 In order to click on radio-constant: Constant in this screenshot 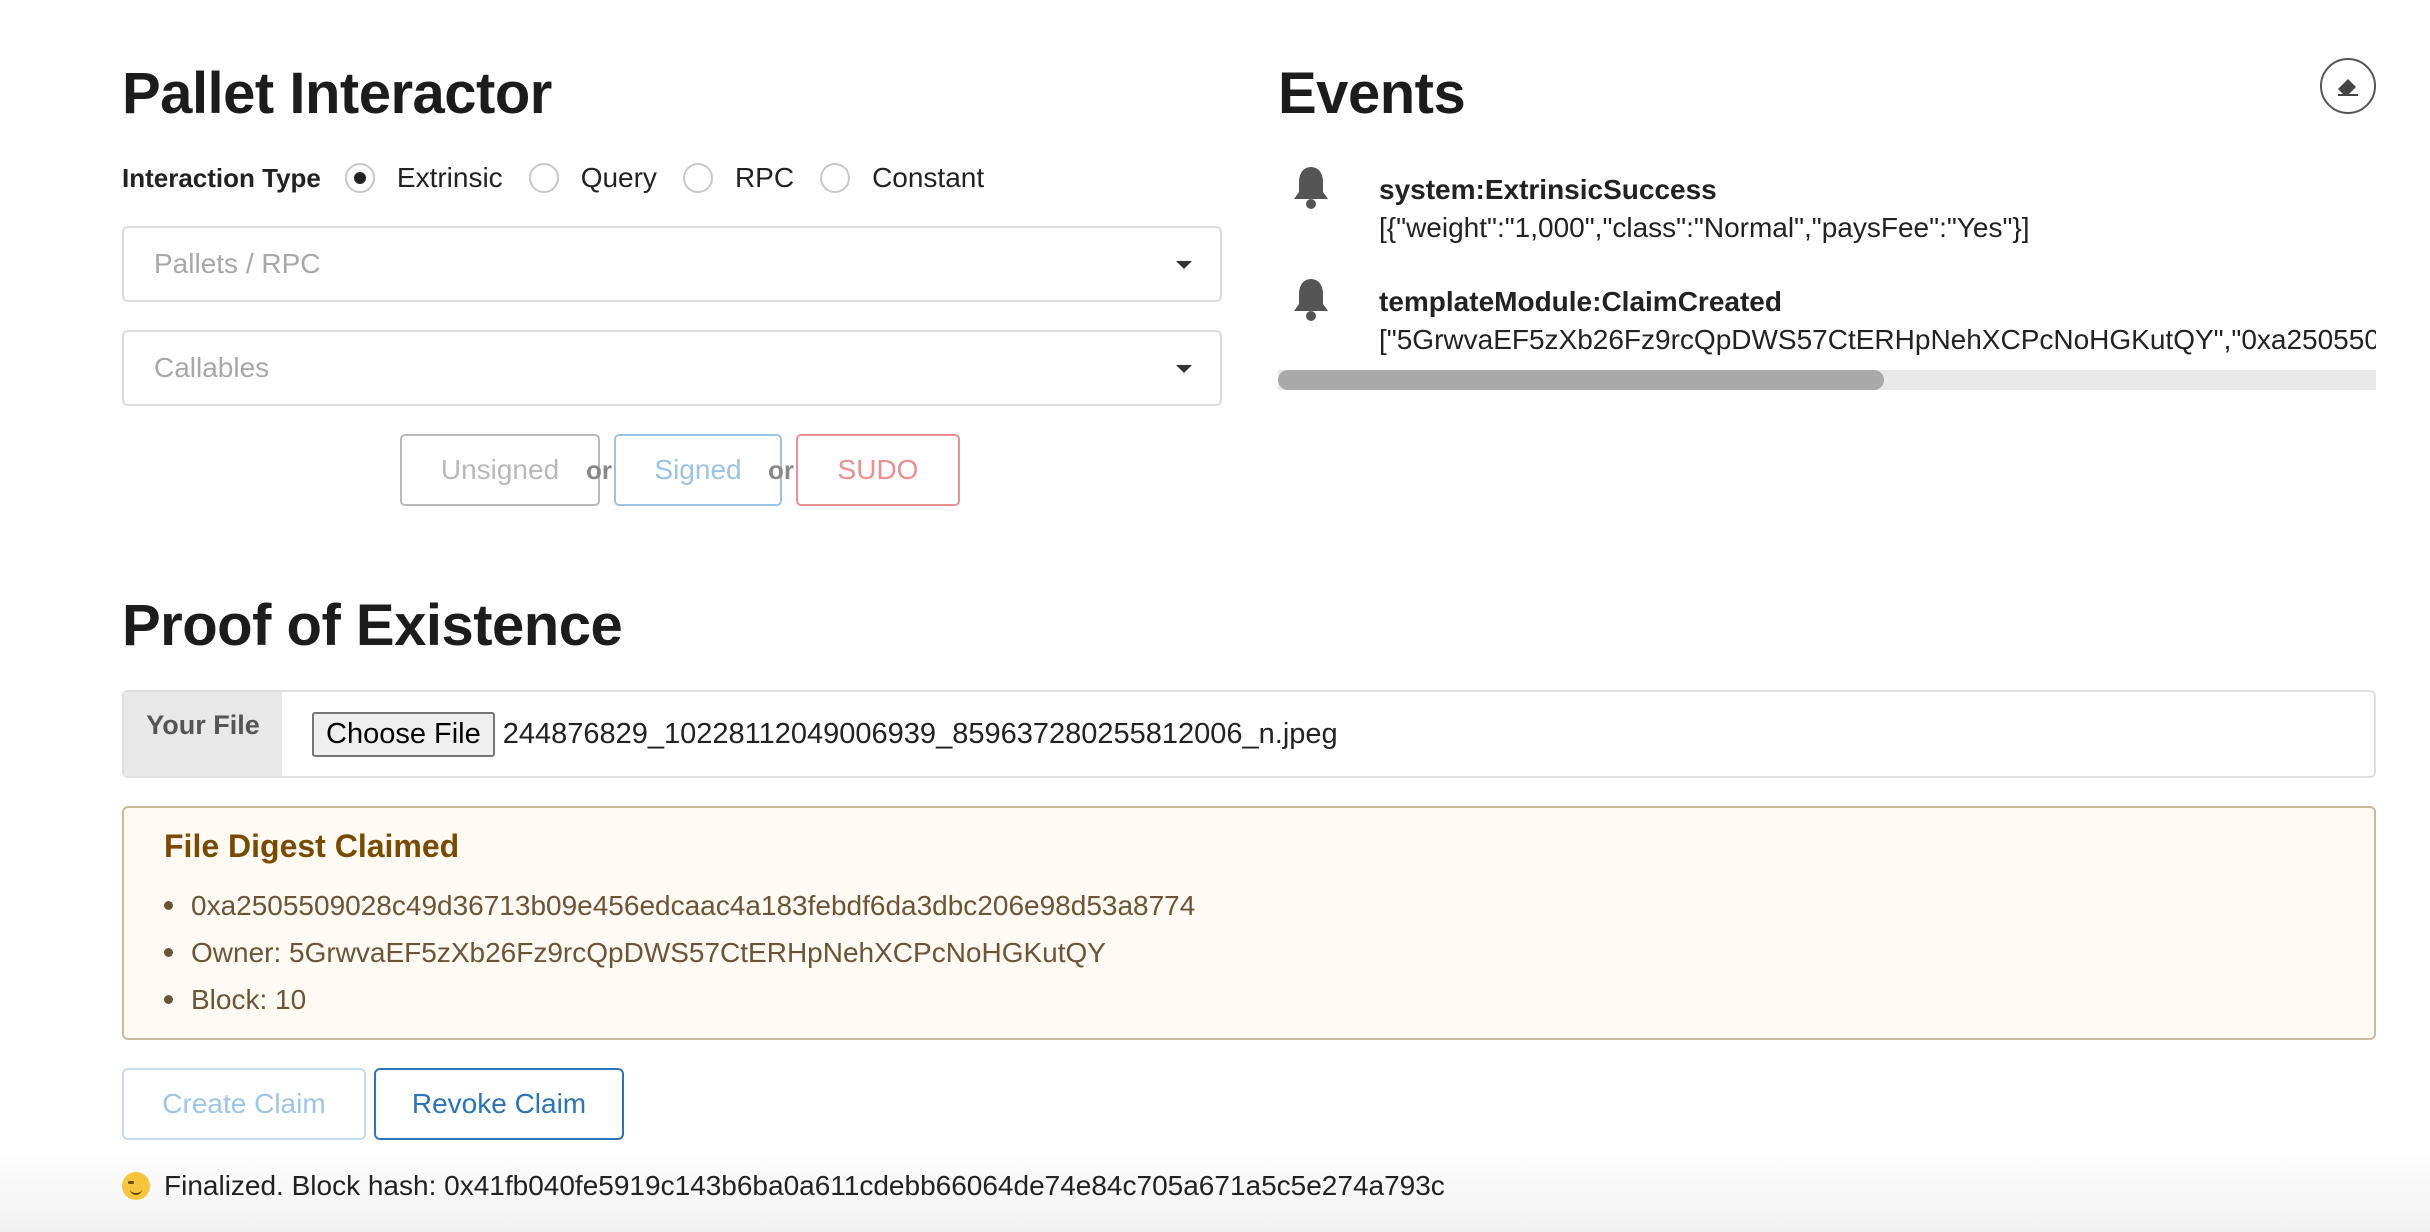, I will do `click(902, 178)`.